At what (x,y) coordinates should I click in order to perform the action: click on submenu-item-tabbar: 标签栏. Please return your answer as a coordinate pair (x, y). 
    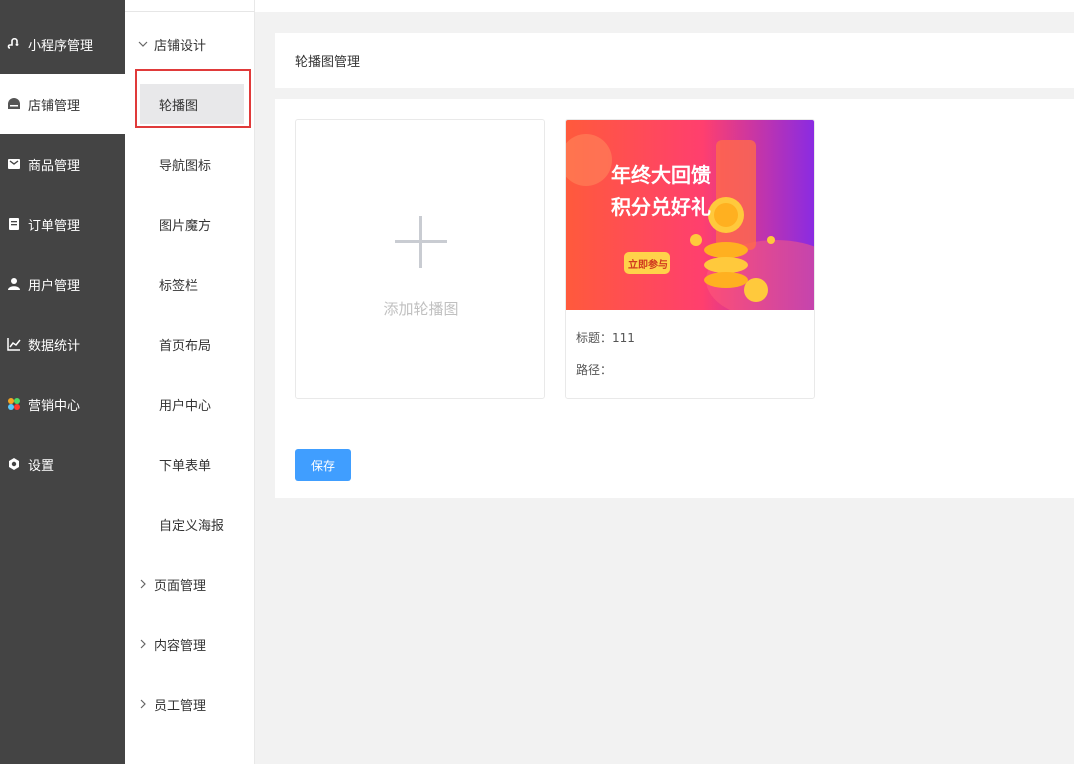
    Looking at the image, I should click on (190, 284).